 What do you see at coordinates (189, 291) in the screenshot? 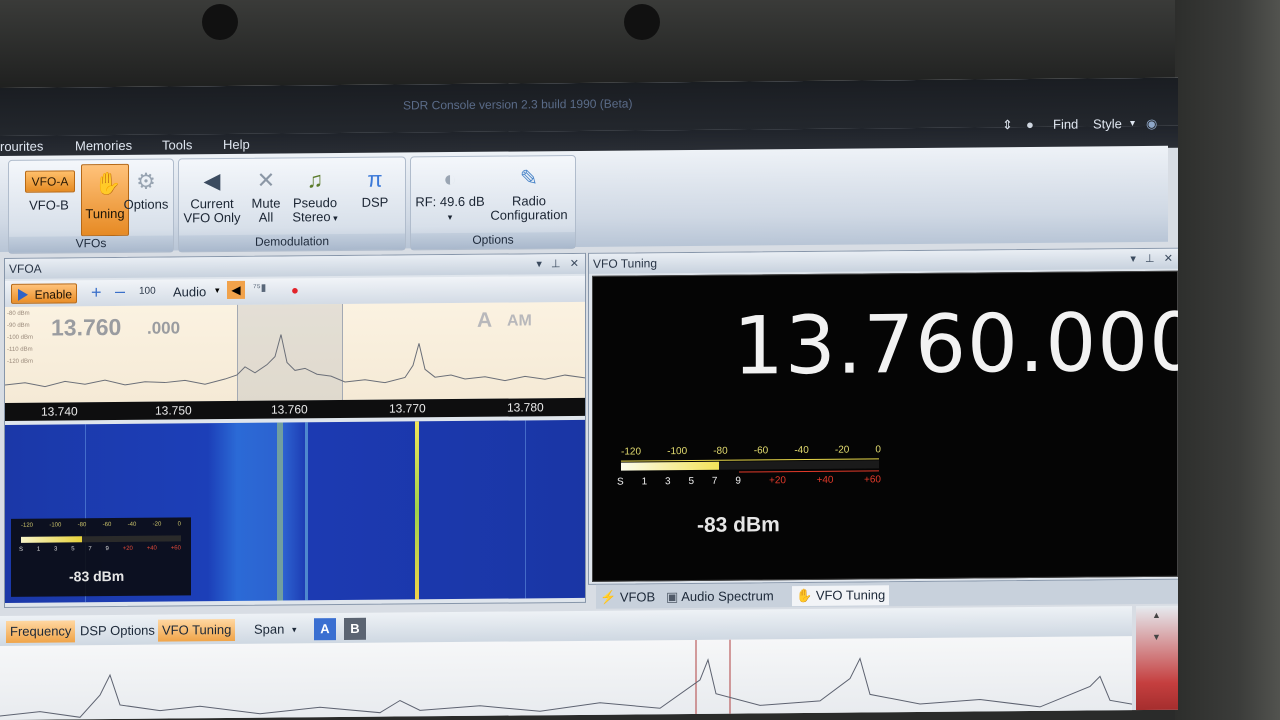
I see `audio-menu: Audio` at bounding box center [189, 291].